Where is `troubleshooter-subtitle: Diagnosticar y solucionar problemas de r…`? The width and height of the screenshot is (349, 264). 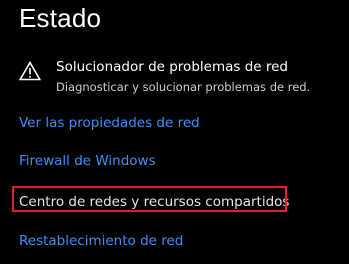
troubleshooter-subtitle: Diagnosticar y solucionar problemas de r… is located at coordinates (183, 87).